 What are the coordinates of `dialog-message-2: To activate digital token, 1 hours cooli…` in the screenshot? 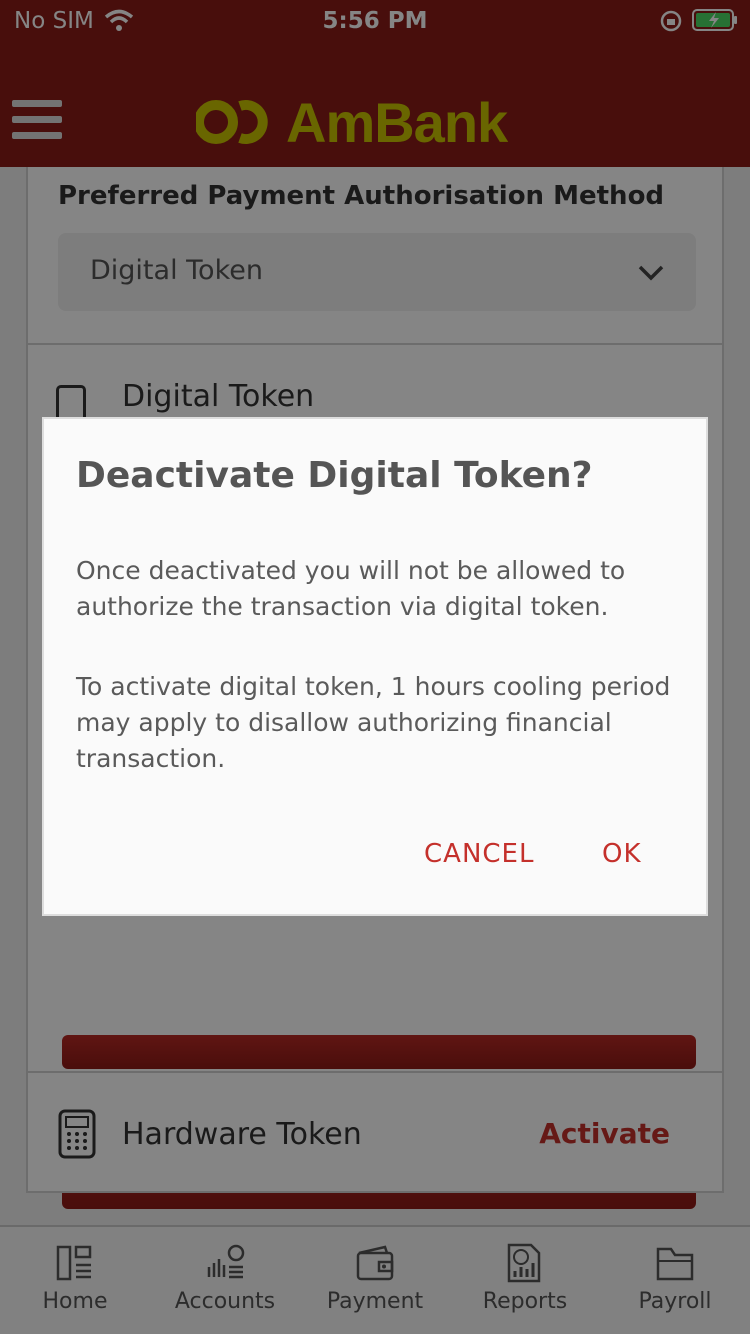 It's located at (373, 722).